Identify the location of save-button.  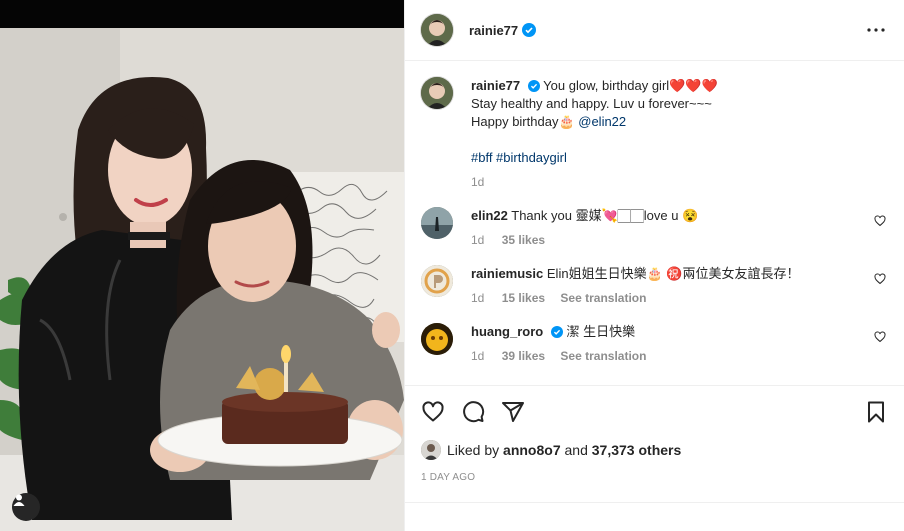
(876, 412).